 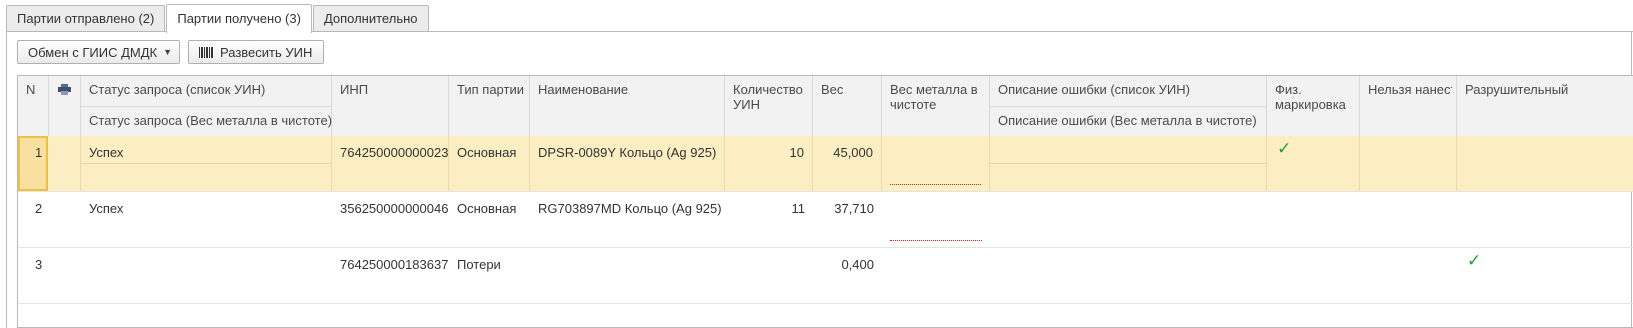 I want to click on column-header-n: N, so click(x=33, y=106).